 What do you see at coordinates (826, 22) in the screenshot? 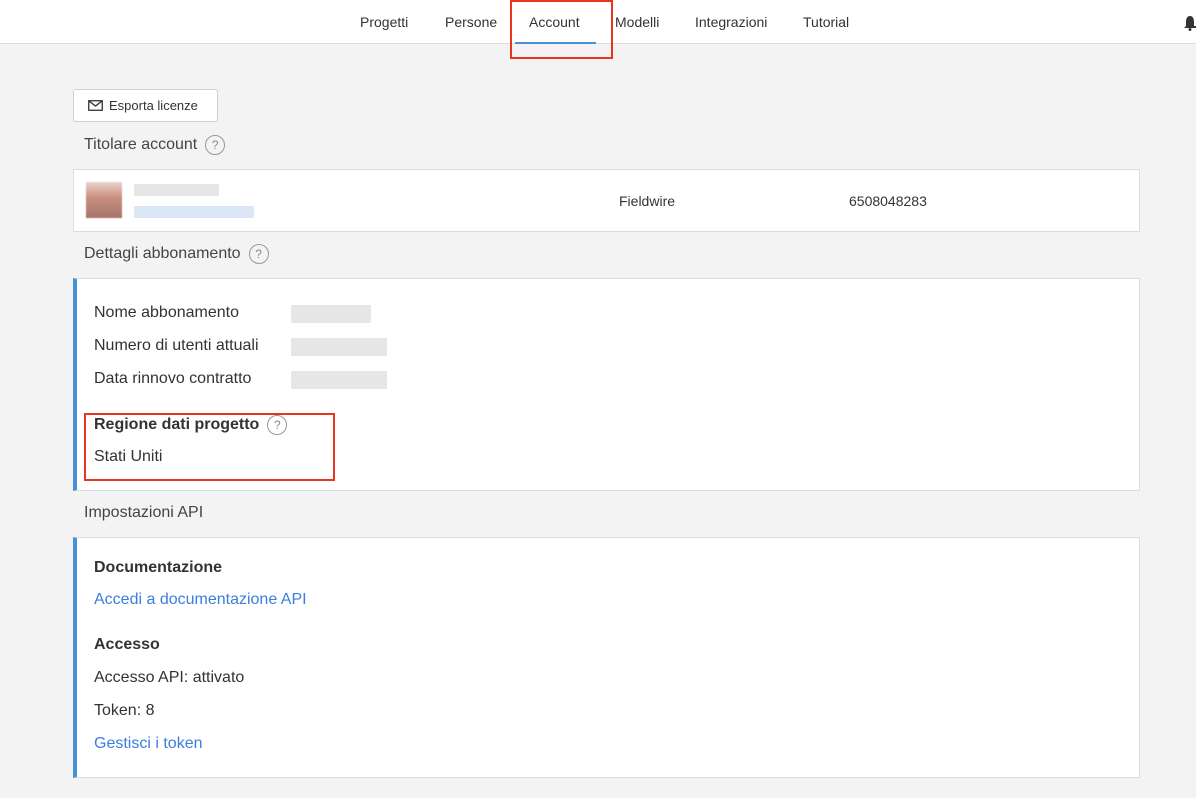
I see `tab-tutorial: Tutorial` at bounding box center [826, 22].